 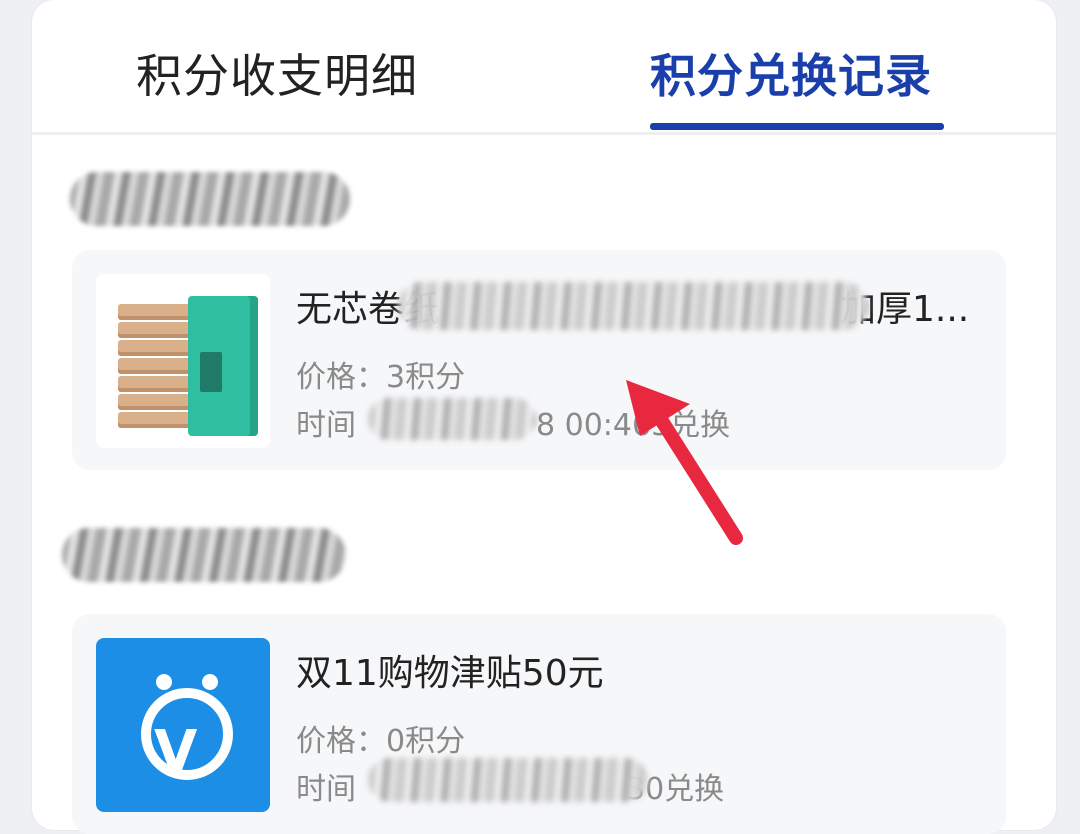 What do you see at coordinates (450, 673) in the screenshot?
I see `record-title: 双11购物津贴50元` at bounding box center [450, 673].